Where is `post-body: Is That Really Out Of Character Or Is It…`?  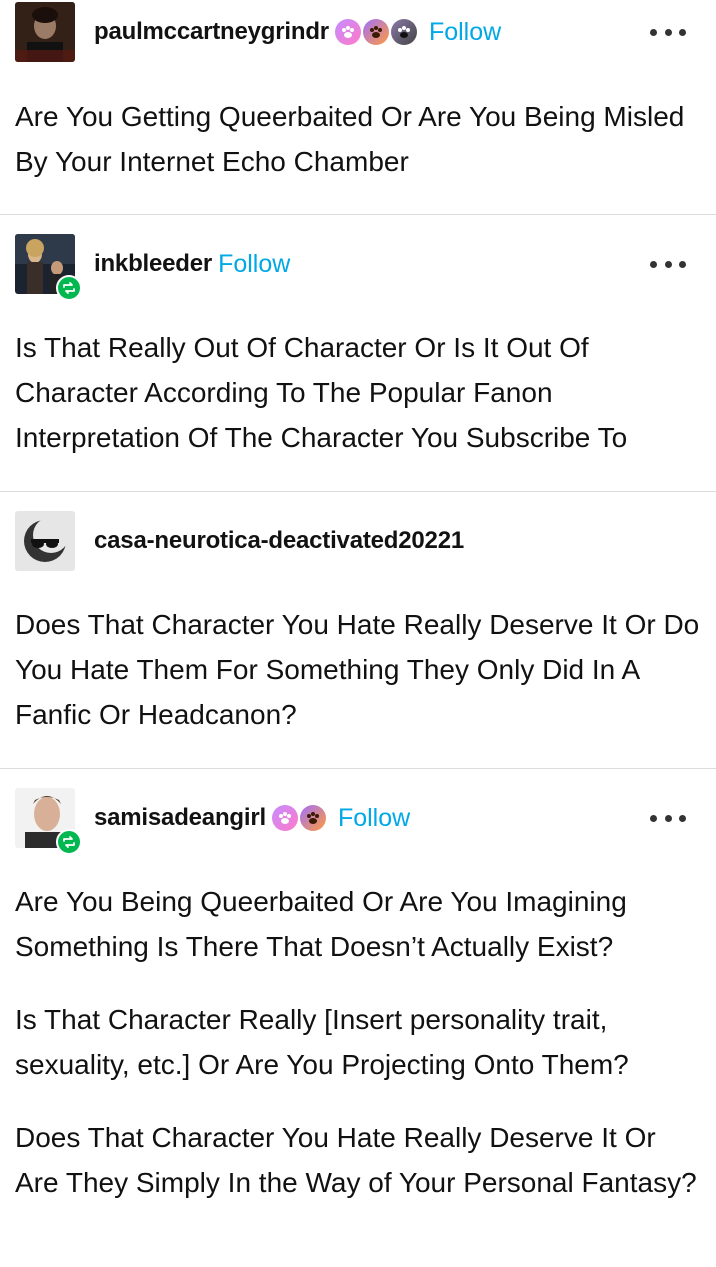
post-body: Is That Really Out Of Character Or Is It… is located at coordinates (358, 367).